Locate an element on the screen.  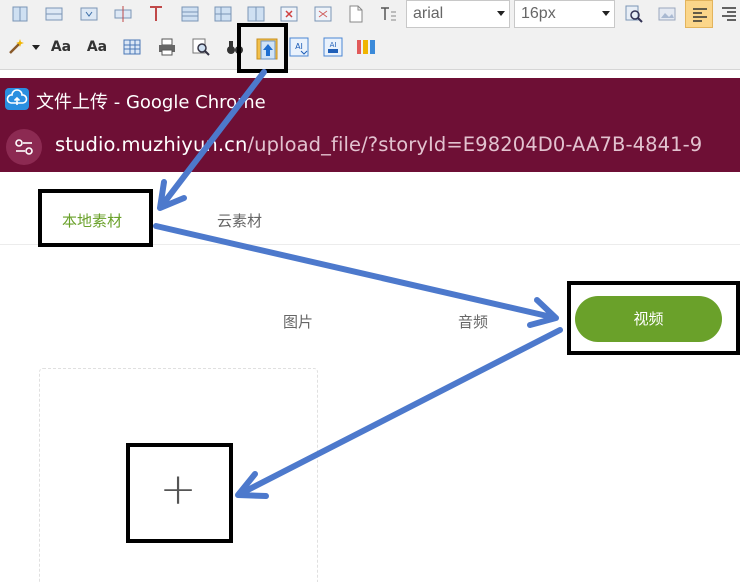
window-title: 文件上传 - Google Chrome is located at coordinates (151, 102).